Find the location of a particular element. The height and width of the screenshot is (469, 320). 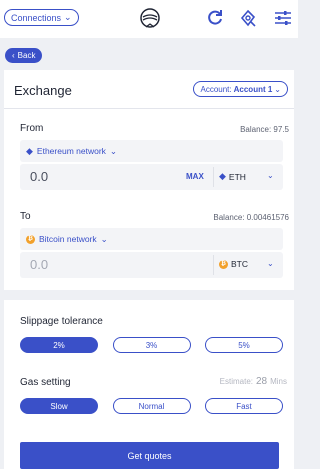

from-token-selector: ◆ ETH is located at coordinates (232, 176).